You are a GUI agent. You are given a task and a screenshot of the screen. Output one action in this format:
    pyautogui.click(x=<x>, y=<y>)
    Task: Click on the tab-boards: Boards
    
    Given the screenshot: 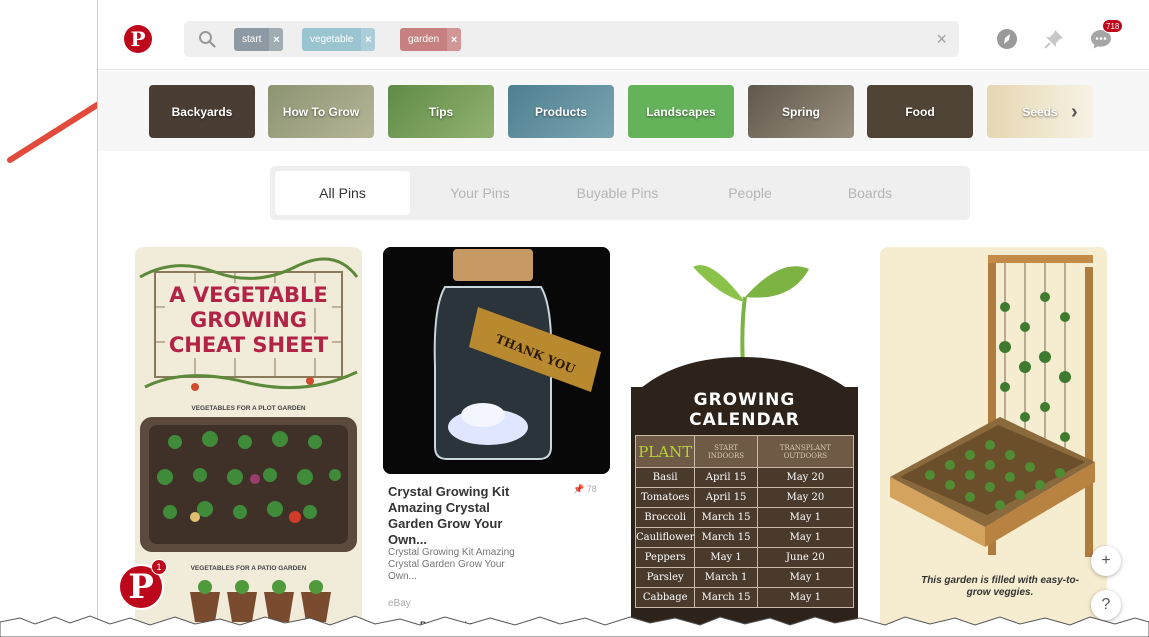 What is the action you would take?
    pyautogui.click(x=870, y=193)
    